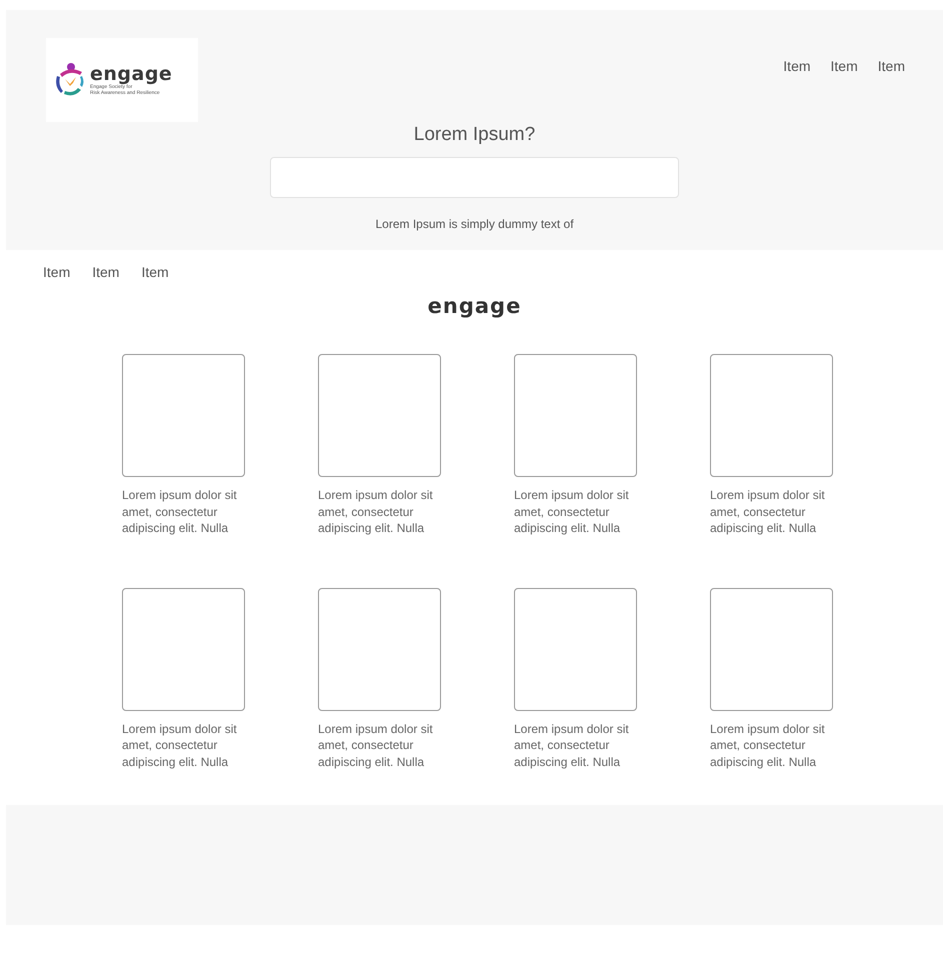  I want to click on section-title: engage, so click(474, 306).